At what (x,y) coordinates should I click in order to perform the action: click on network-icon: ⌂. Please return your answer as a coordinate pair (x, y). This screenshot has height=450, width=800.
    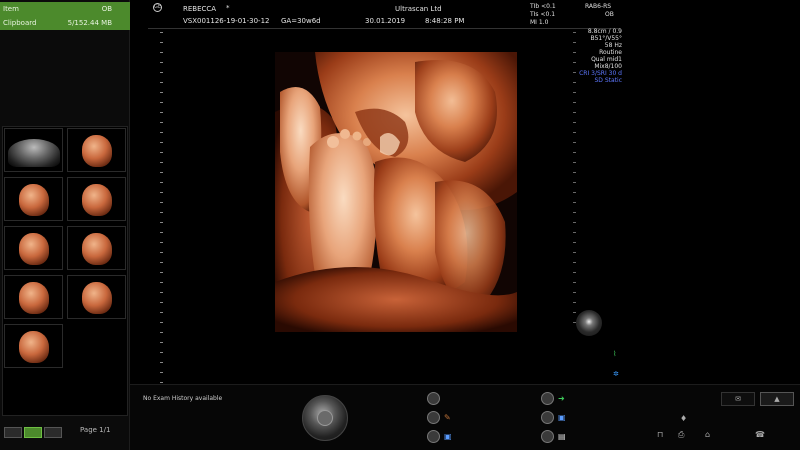
    Looking at the image, I should click on (707, 434).